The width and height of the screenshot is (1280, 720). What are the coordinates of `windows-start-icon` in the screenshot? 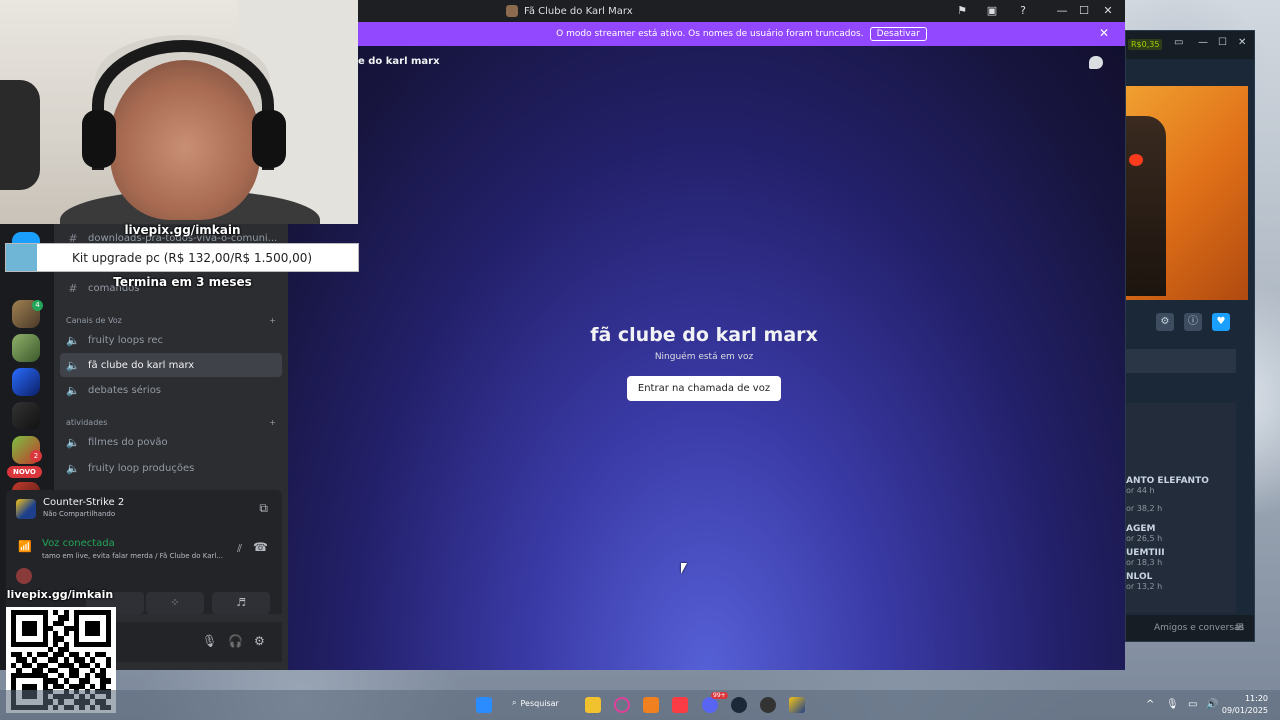 It's located at (484, 705).